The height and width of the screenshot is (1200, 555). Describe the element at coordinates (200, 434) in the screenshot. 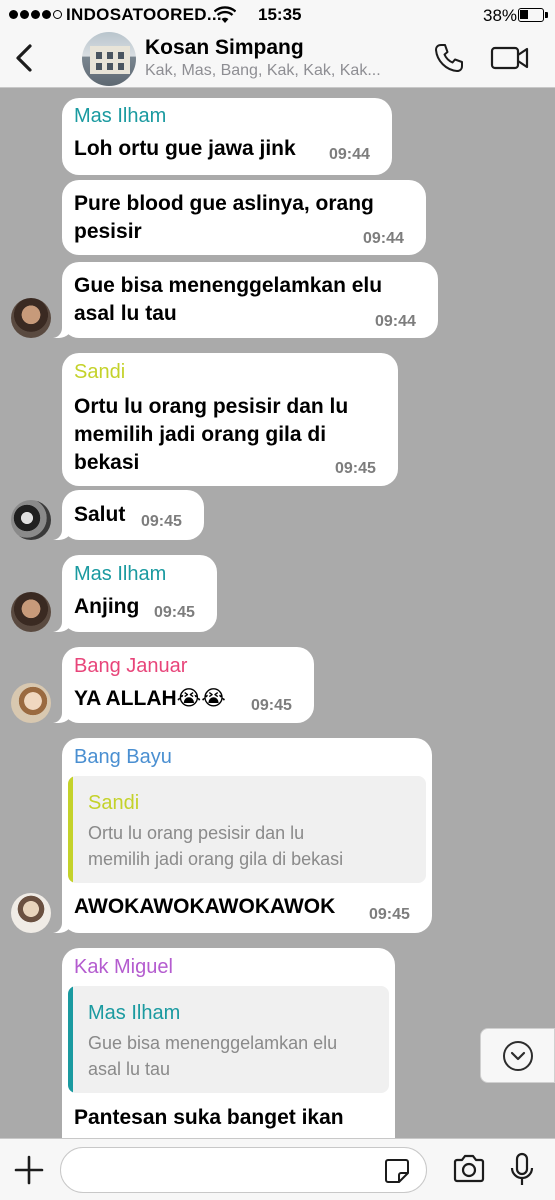

I see `message-text: memilih jadi orang gila di` at that location.